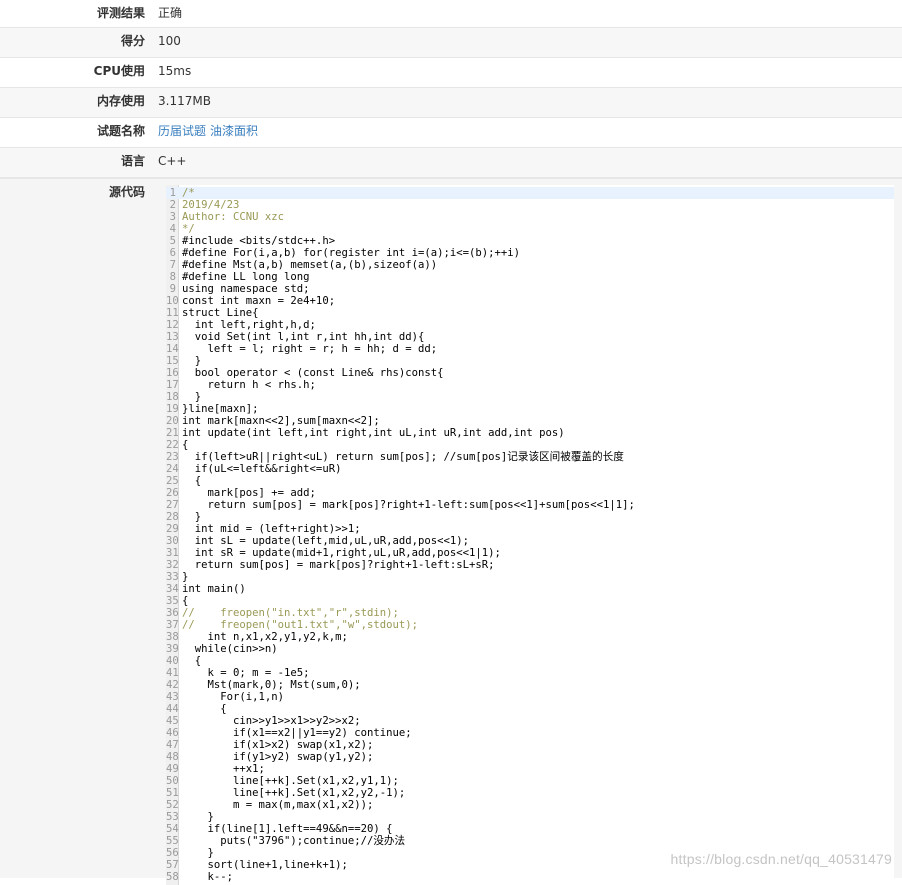 The width and height of the screenshot is (902, 885). Describe the element at coordinates (172, 517) in the screenshot. I see `line-number: 28` at that location.